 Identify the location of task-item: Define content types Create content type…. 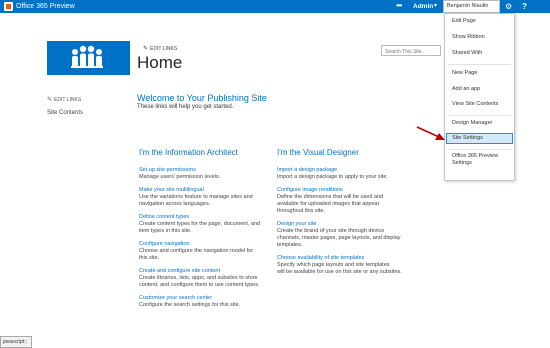
(206, 224).